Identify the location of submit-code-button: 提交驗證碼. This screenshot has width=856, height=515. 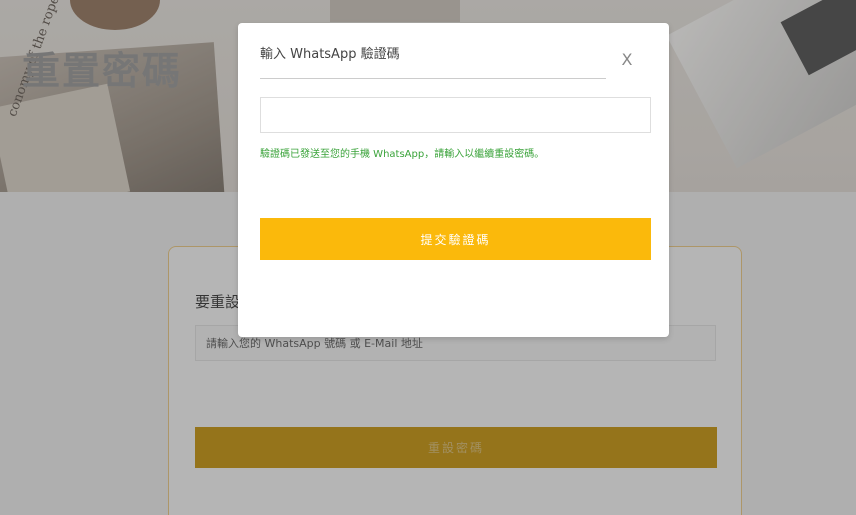
(455, 239).